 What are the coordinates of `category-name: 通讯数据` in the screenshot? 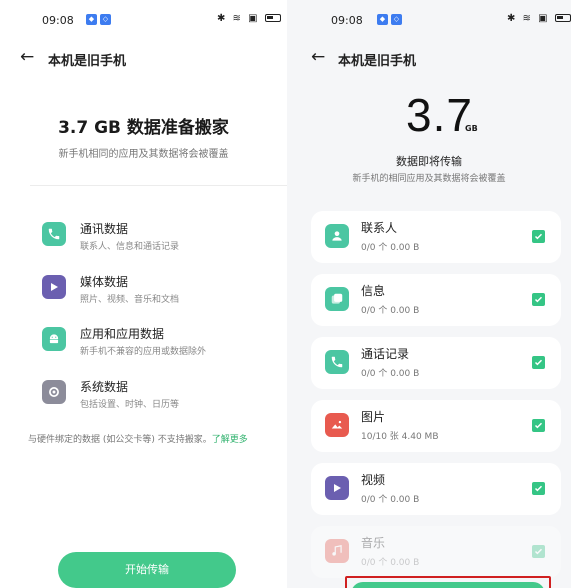 It's located at (104, 229).